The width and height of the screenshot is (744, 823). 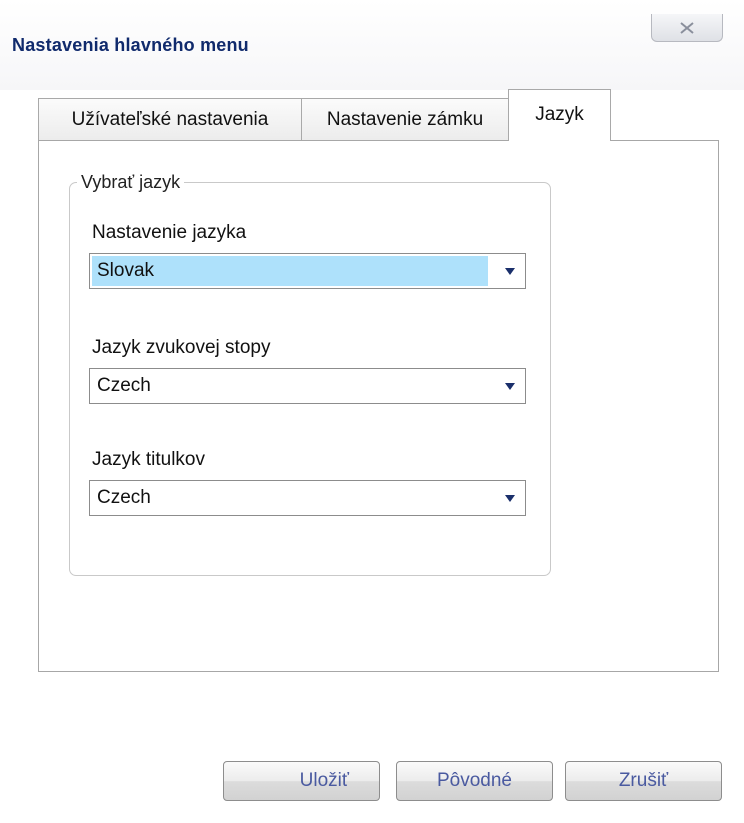 I want to click on tab-language: Jazyk, so click(x=559, y=115).